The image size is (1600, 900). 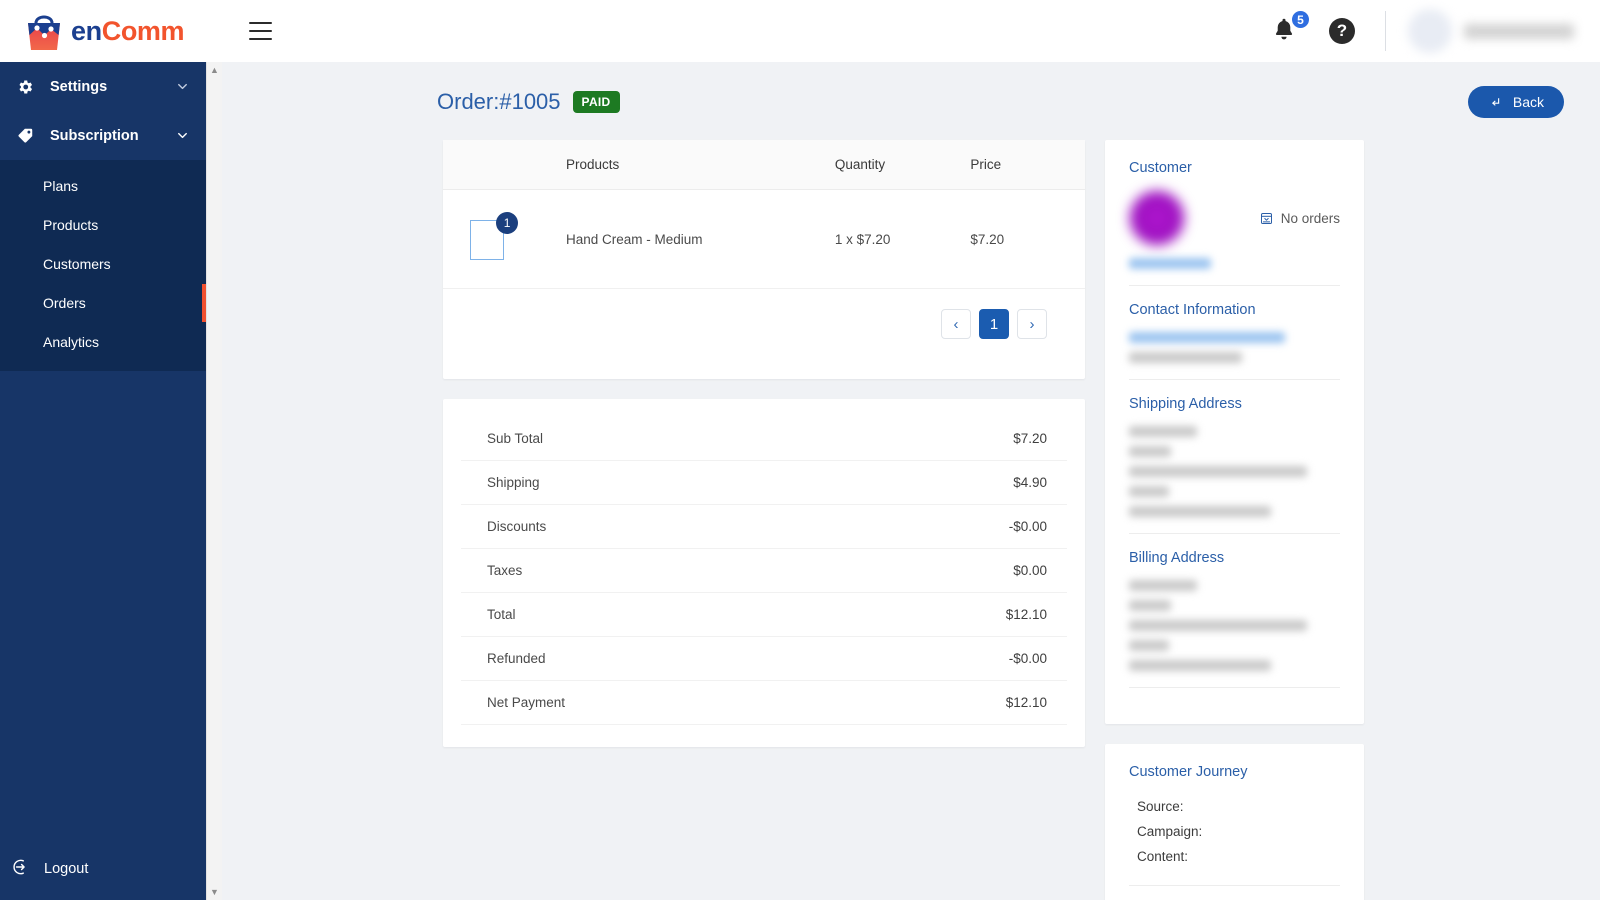 I want to click on totals-row-total: Total $12.10, so click(x=764, y=615).